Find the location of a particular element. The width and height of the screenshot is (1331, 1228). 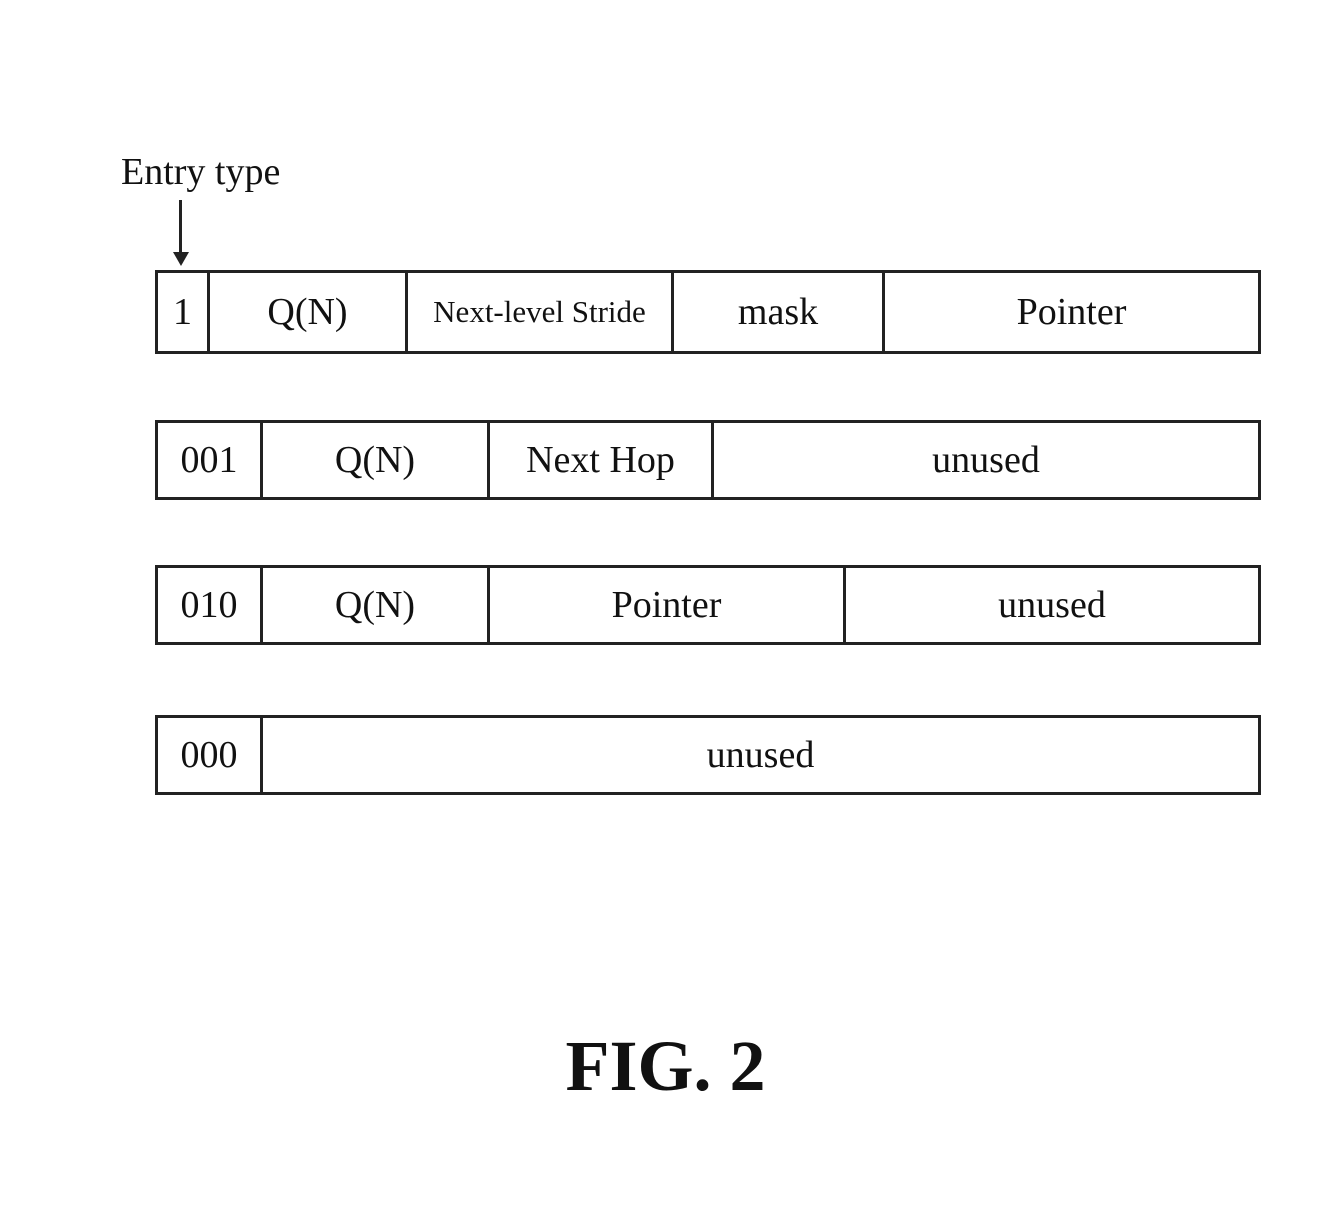

arrow-shaft is located at coordinates (180, 227).